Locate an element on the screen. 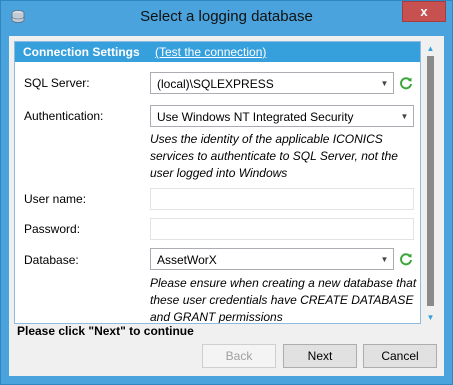  user-name-input is located at coordinates (282, 199).